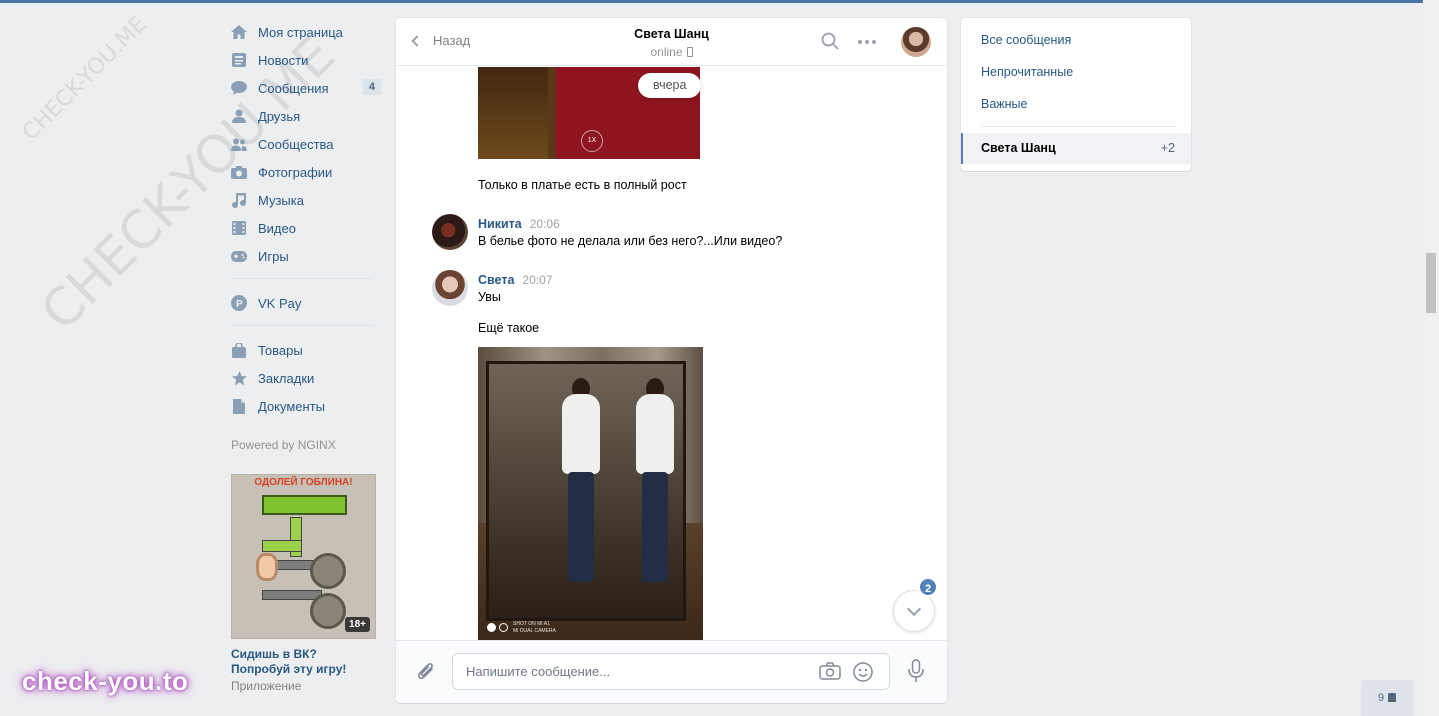 This screenshot has width=1439, height=716. Describe the element at coordinates (306, 303) in the screenshot. I see `nav-item-vkpay: P VK Pay` at that location.